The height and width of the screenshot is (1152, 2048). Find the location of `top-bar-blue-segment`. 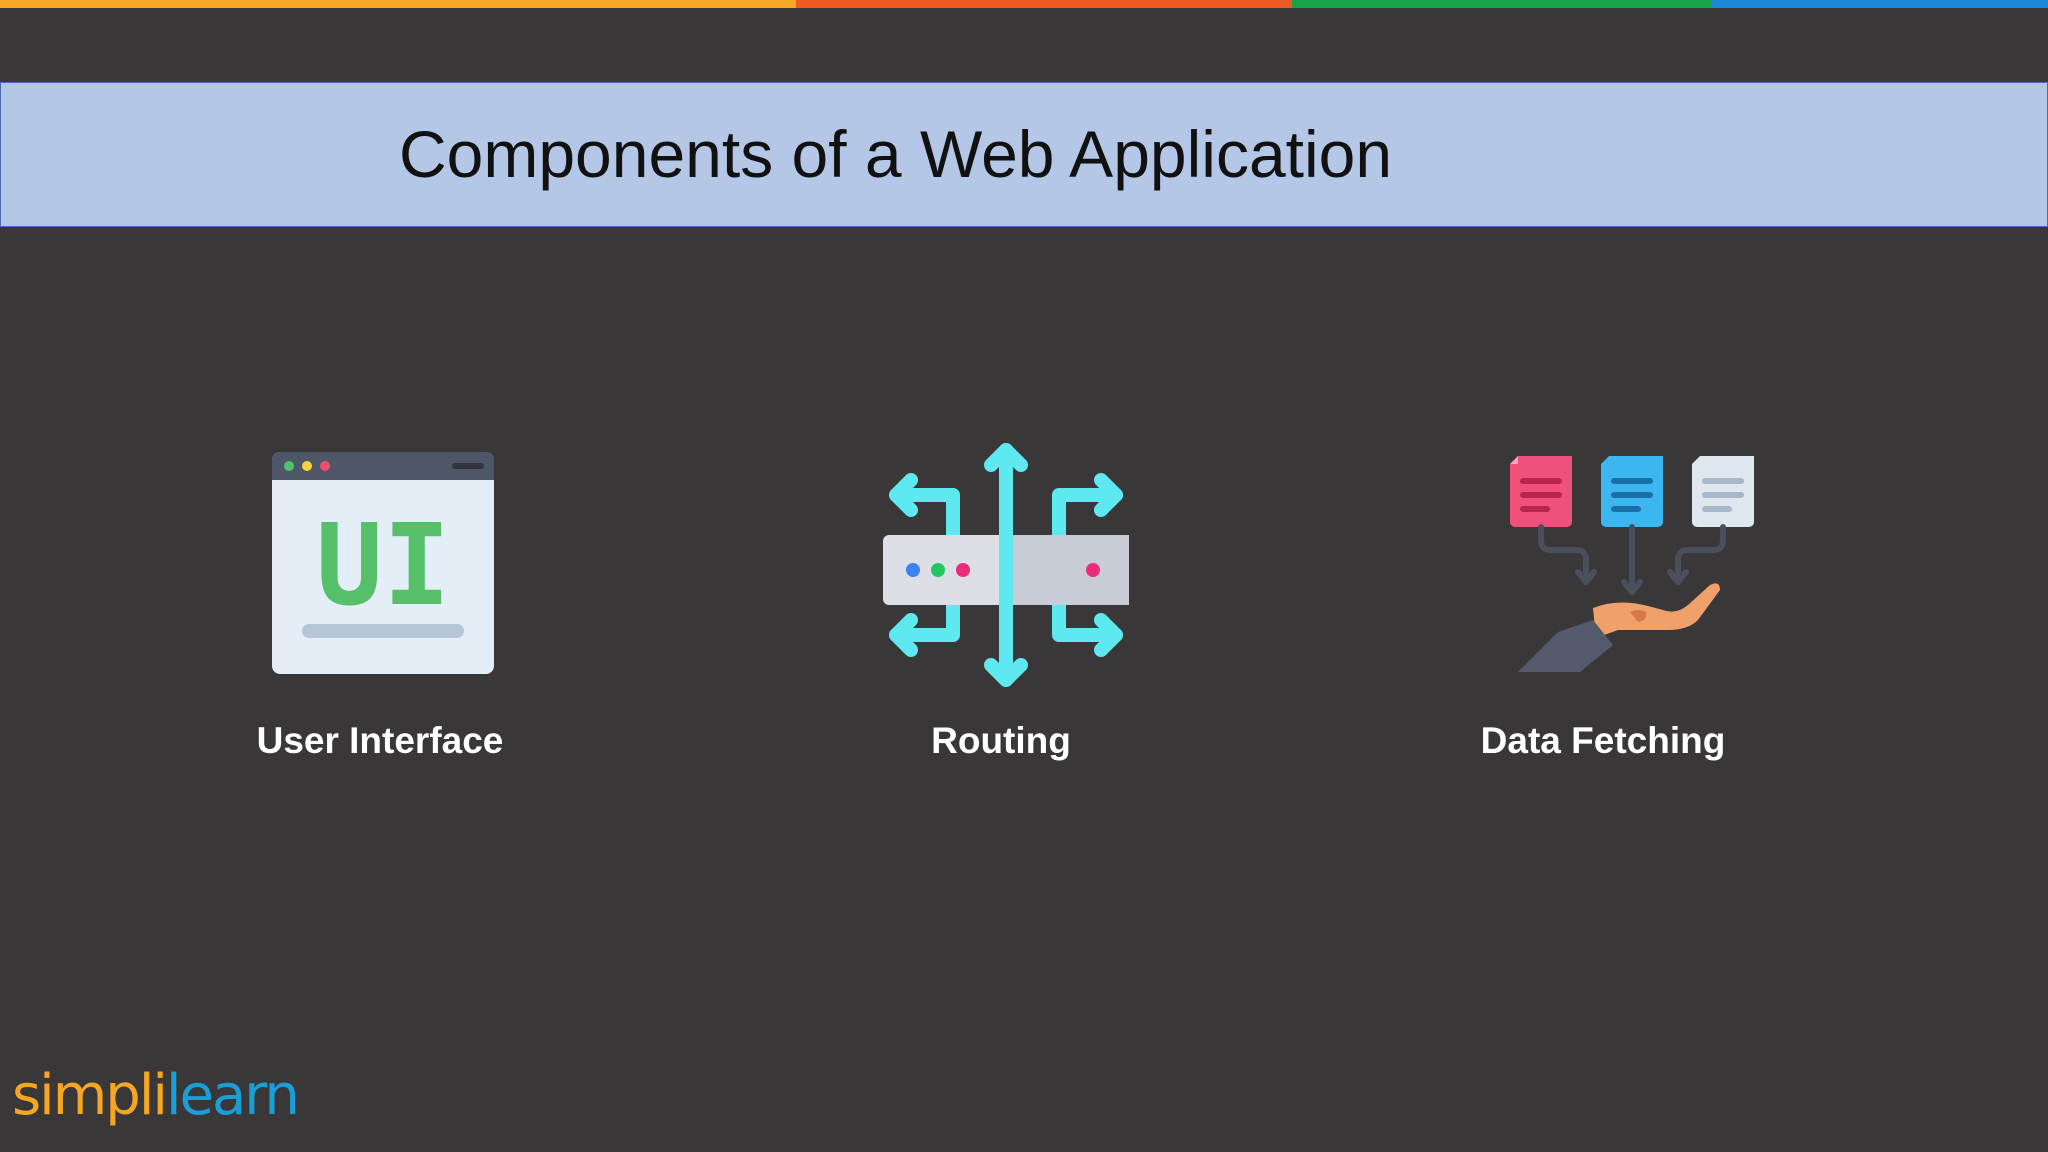

top-bar-blue-segment is located at coordinates (1880, 4).